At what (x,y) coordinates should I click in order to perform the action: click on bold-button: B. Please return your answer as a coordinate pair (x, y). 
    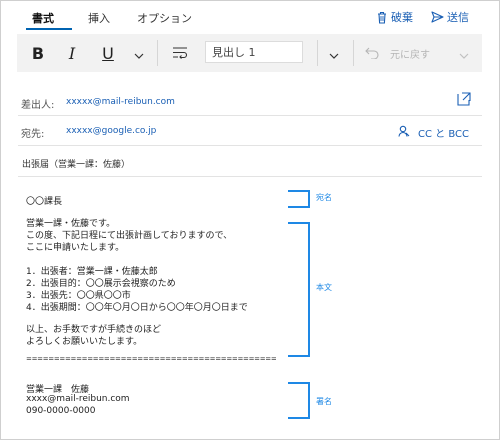
    Looking at the image, I should click on (38, 53).